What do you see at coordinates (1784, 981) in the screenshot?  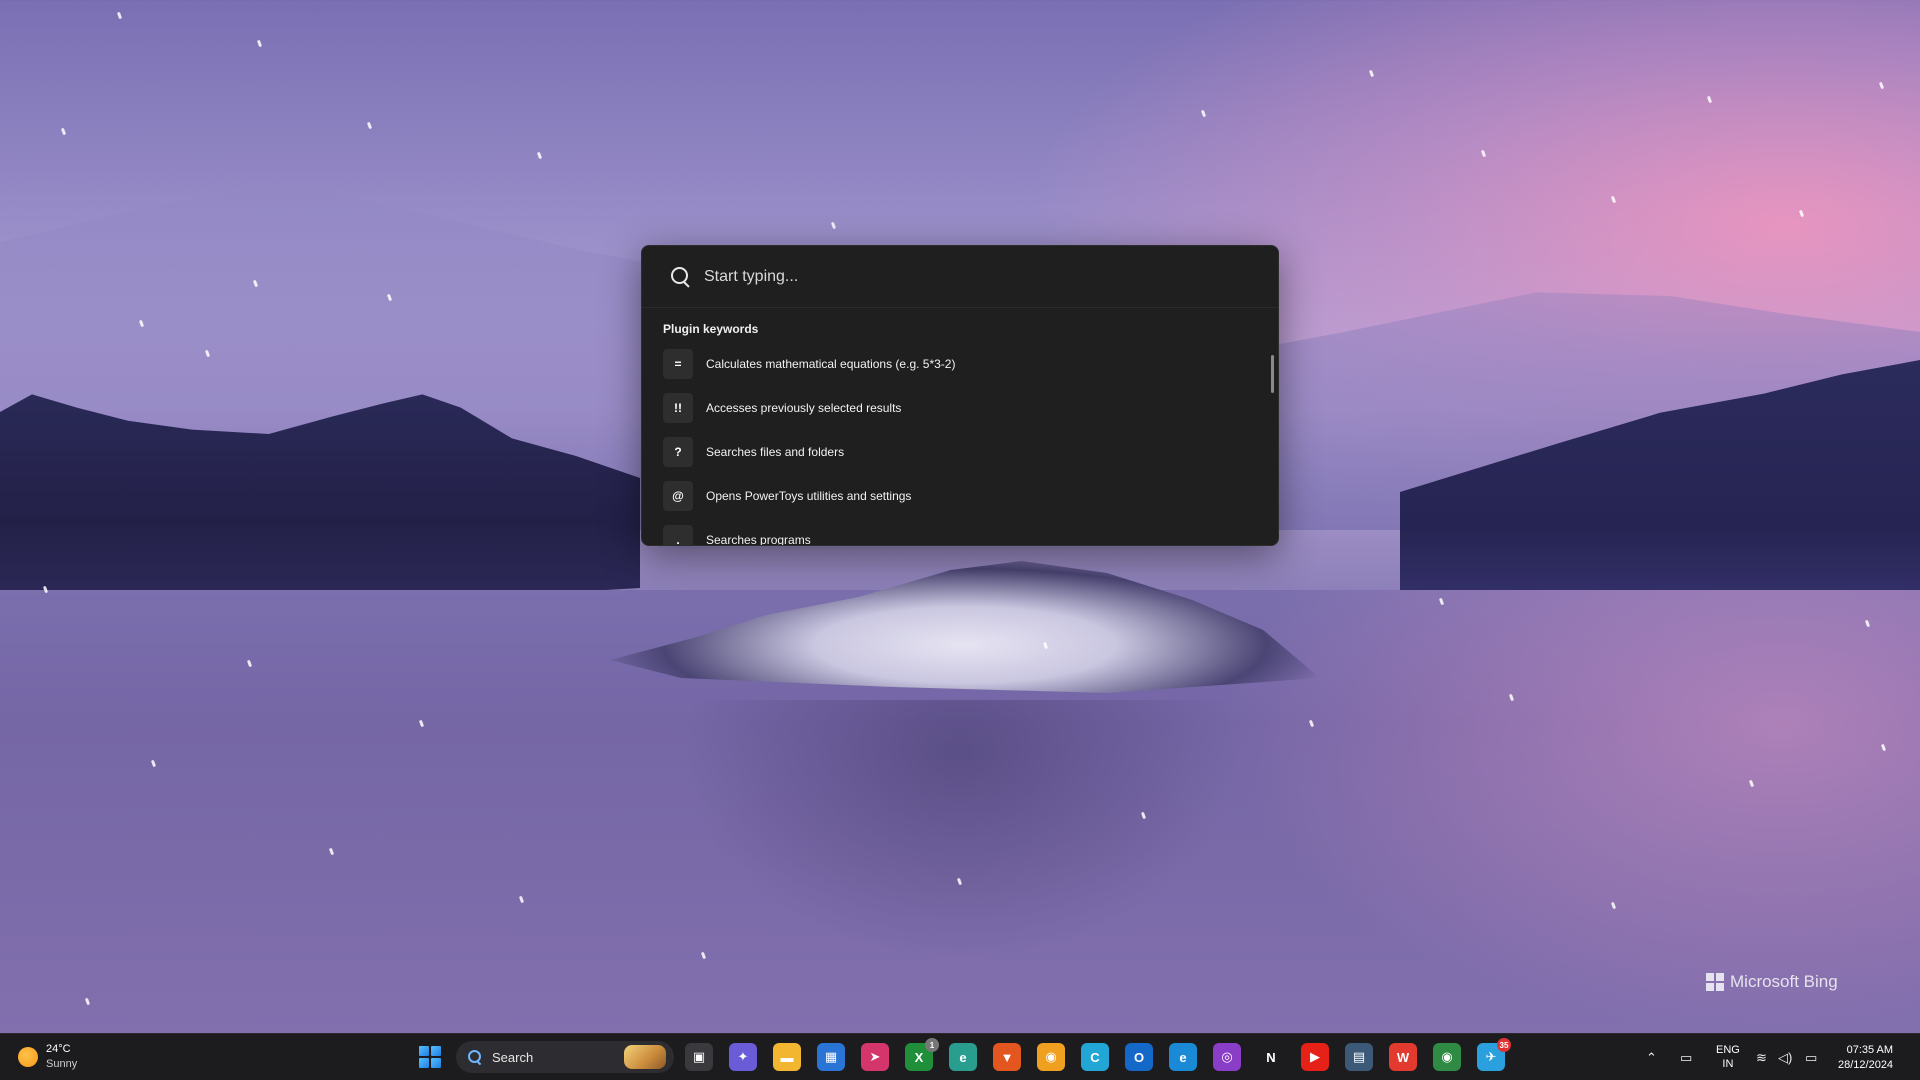 I see `bing-watermark-text: Microsoft Bing` at bounding box center [1784, 981].